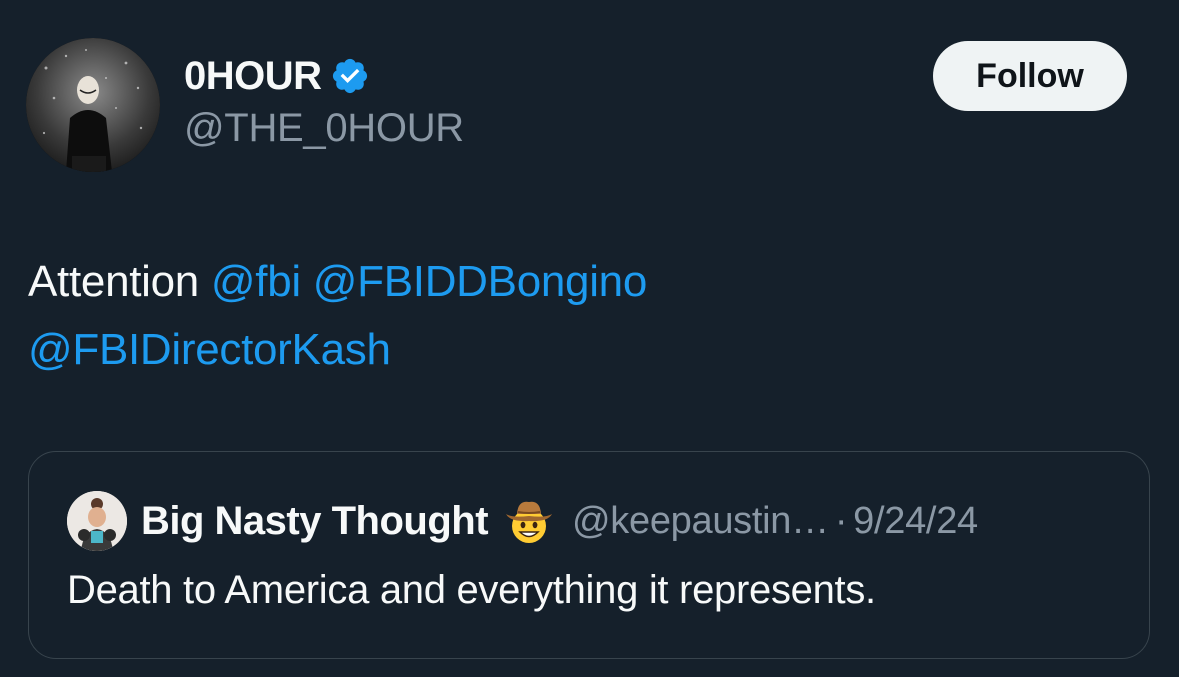 The image size is (1179, 677). I want to click on quoted-tweet-date: 9/24/24, so click(915, 521).